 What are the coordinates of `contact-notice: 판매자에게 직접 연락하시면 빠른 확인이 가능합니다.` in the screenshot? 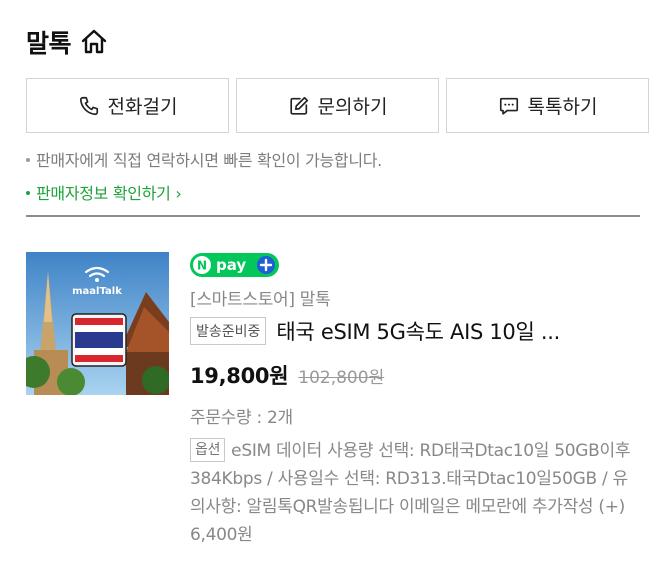 It's located at (204, 159).